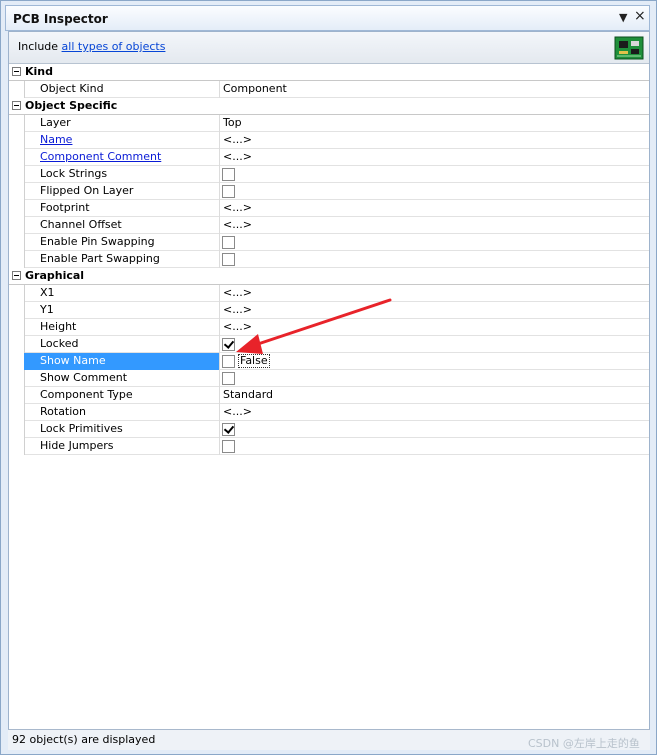 This screenshot has width=657, height=755. Describe the element at coordinates (74, 173) in the screenshot. I see `property-name: Lock Strings` at that location.